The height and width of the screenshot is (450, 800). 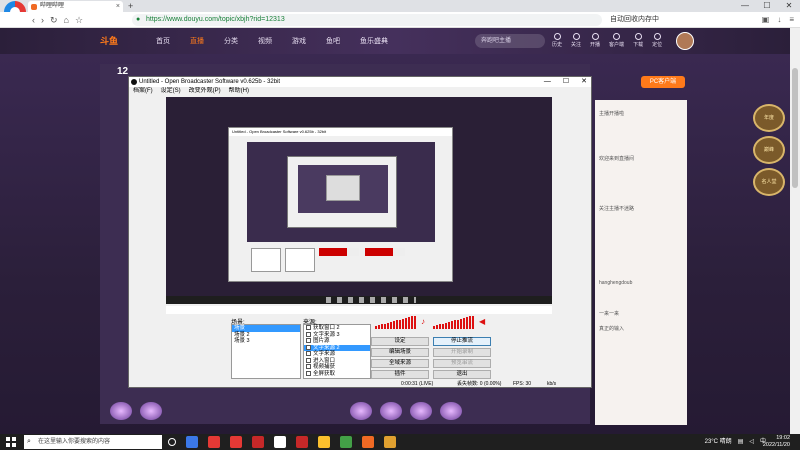 I want to click on home-button: ⌂, so click(x=66, y=20).